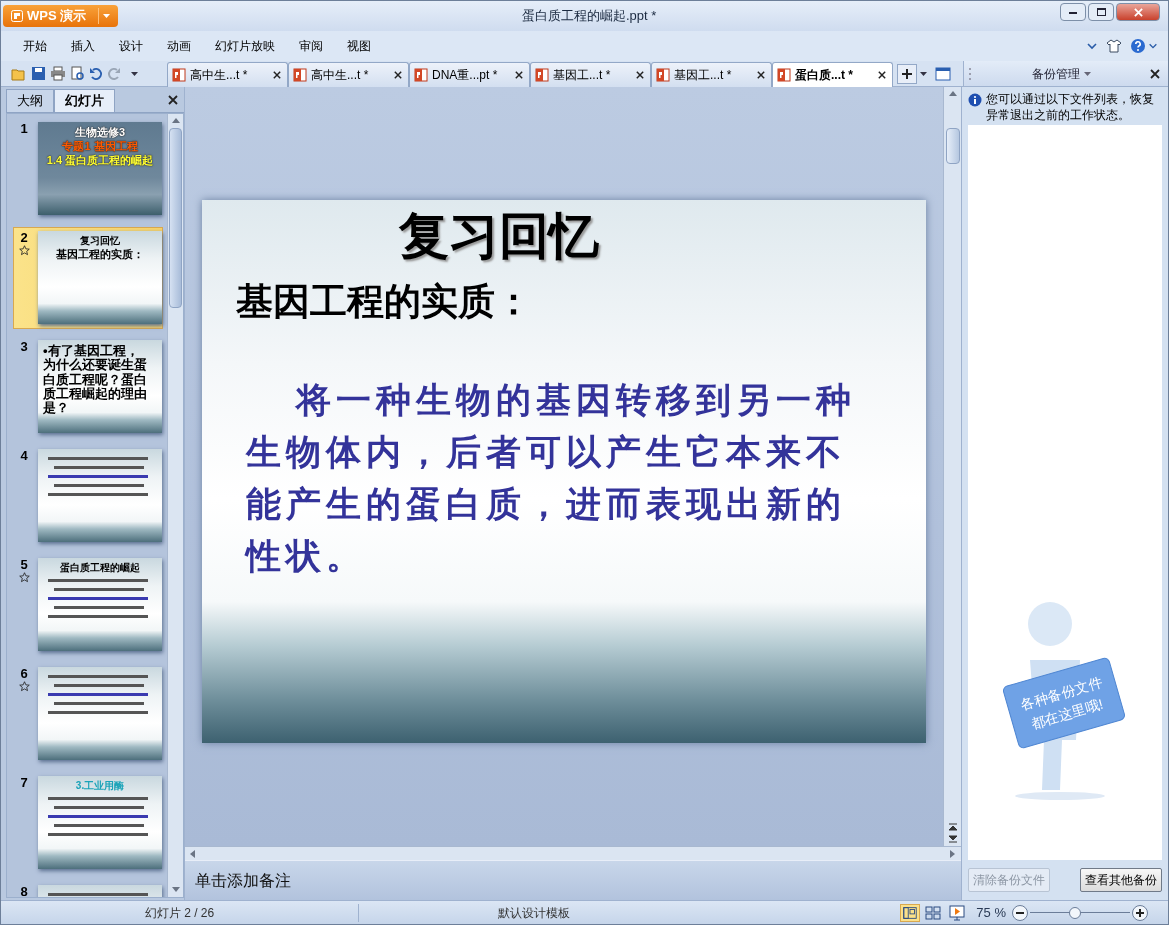 The height and width of the screenshot is (925, 1169). Describe the element at coordinates (24, 673) in the screenshot. I see `slide-number: 6` at that location.